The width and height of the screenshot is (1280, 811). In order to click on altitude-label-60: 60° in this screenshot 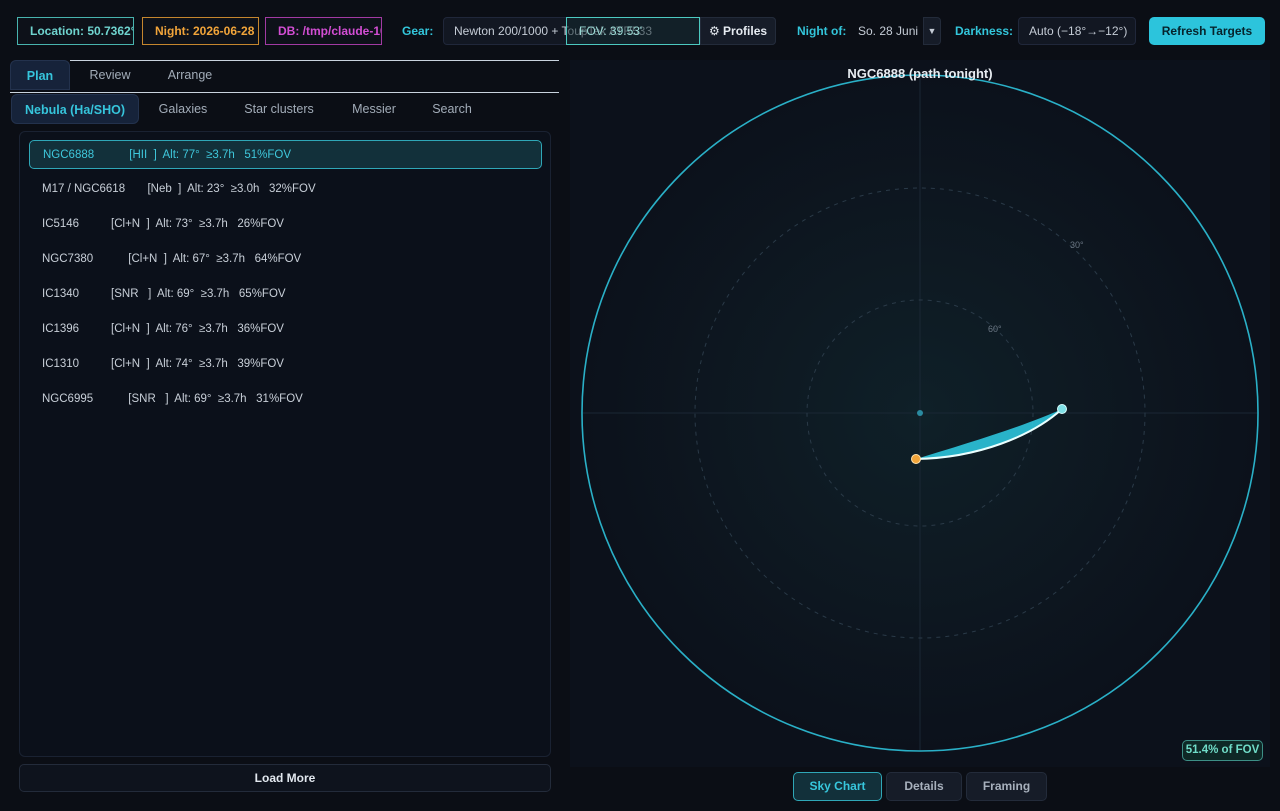, I will do `click(995, 329)`.